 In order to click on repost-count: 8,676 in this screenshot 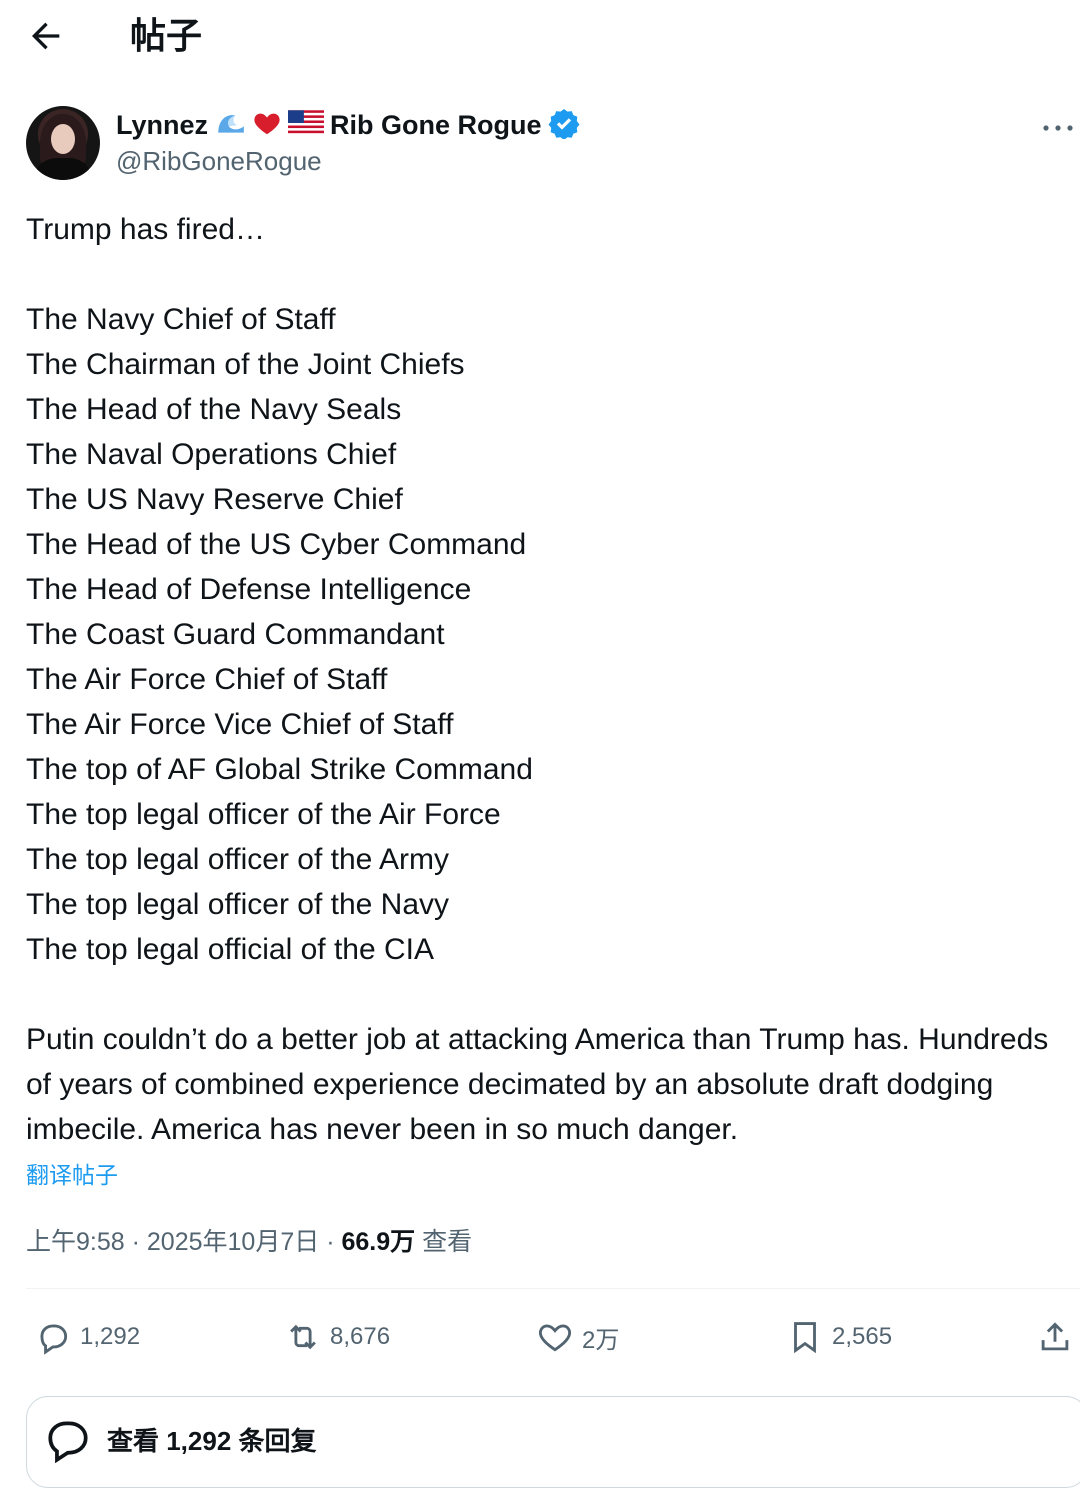, I will do `click(360, 1336)`.